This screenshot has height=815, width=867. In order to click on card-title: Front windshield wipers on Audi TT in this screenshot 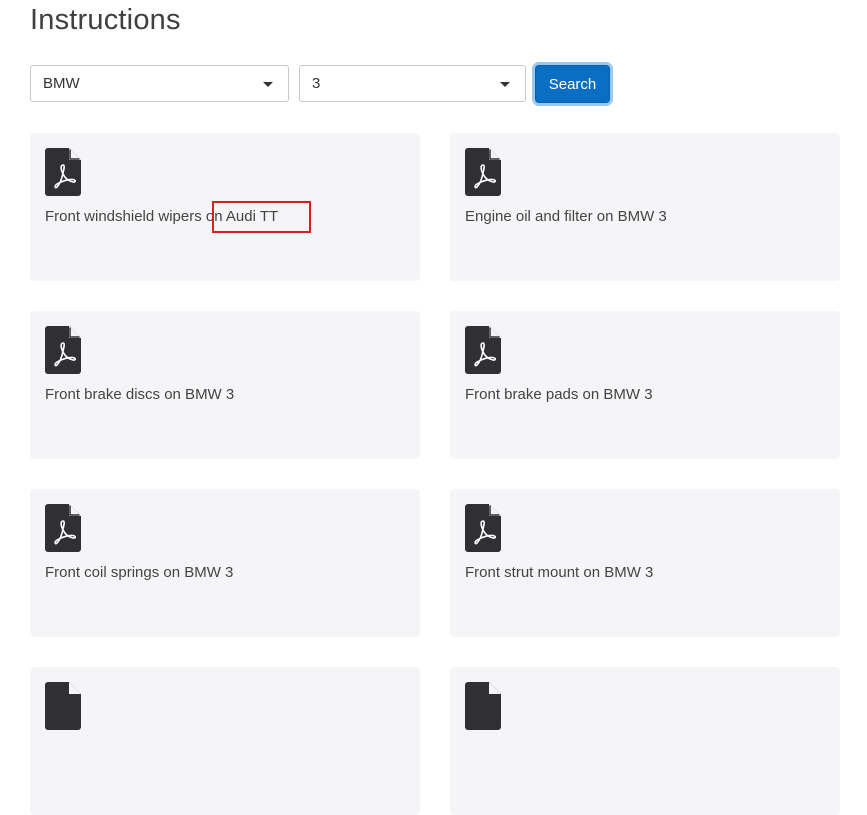, I will do `click(162, 216)`.